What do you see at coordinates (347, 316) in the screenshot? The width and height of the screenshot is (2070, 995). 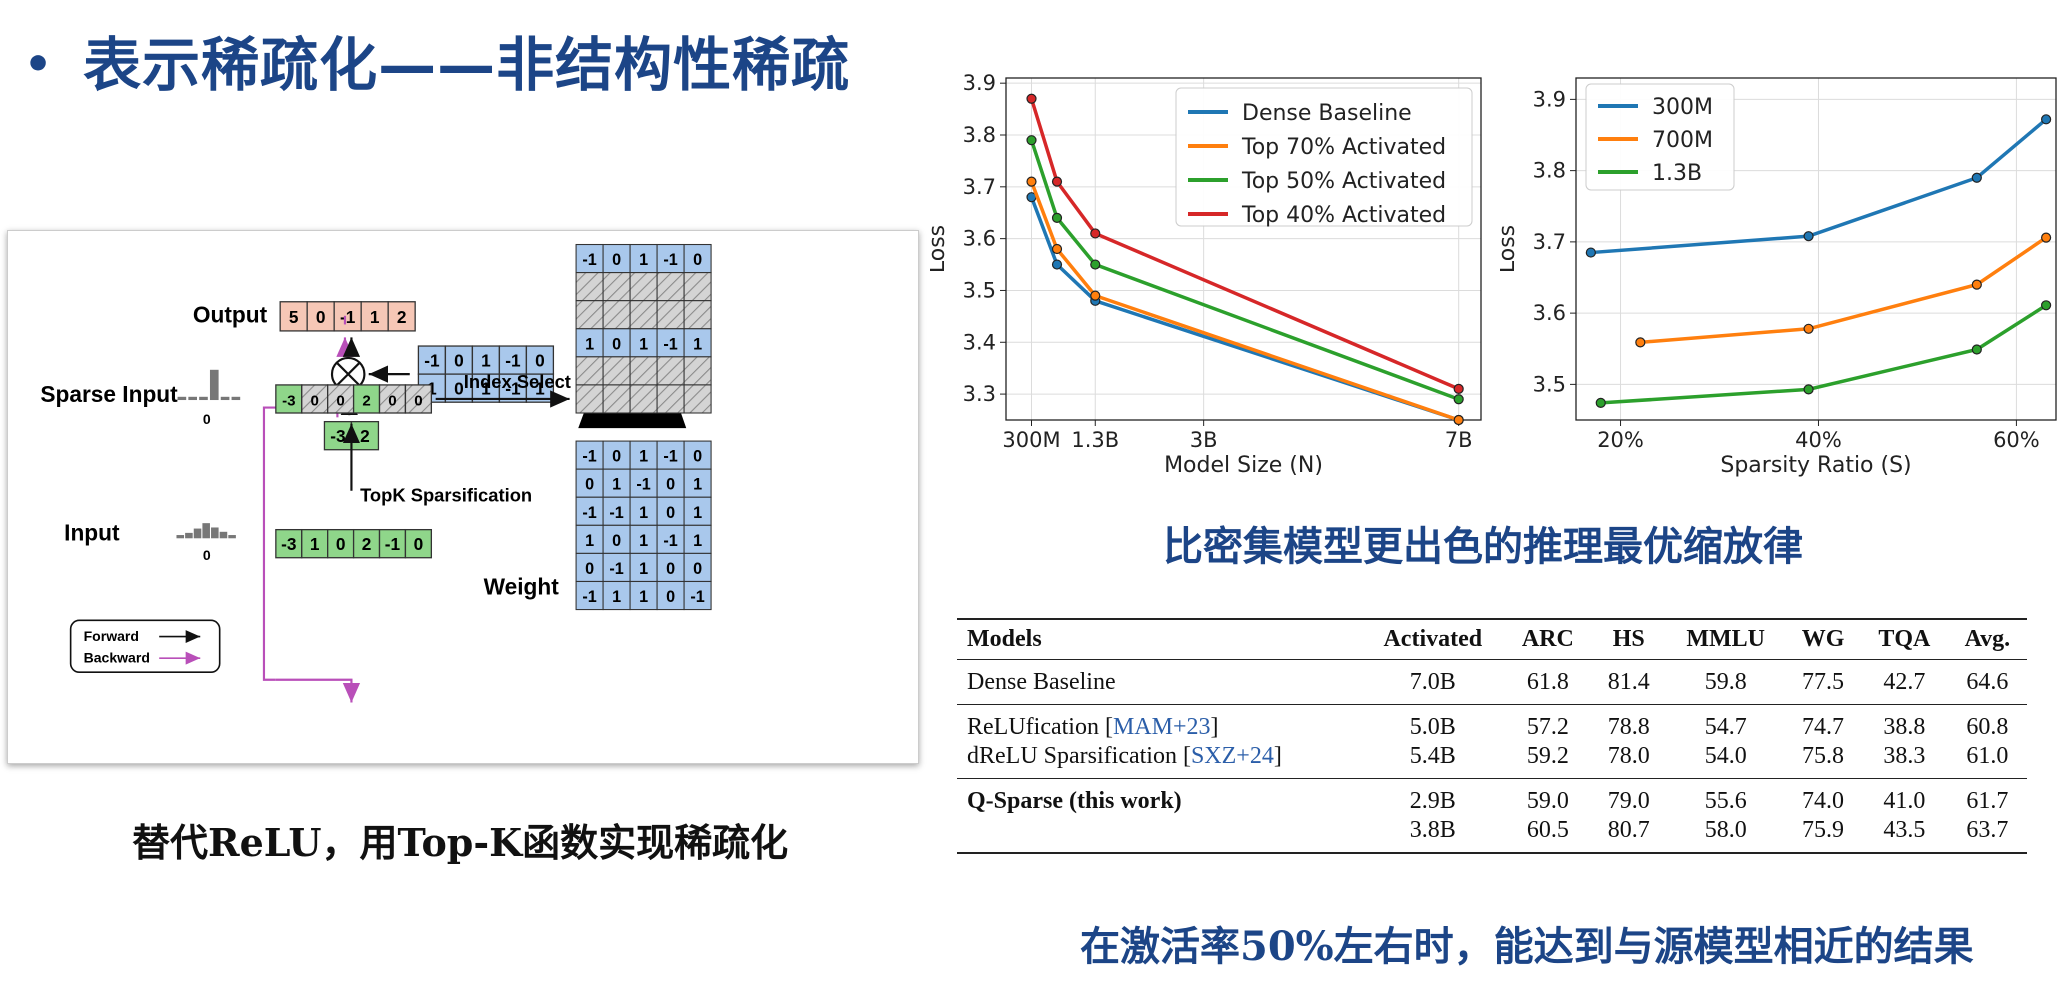 I see `output-vector: 5 0 -1 1 2` at bounding box center [347, 316].